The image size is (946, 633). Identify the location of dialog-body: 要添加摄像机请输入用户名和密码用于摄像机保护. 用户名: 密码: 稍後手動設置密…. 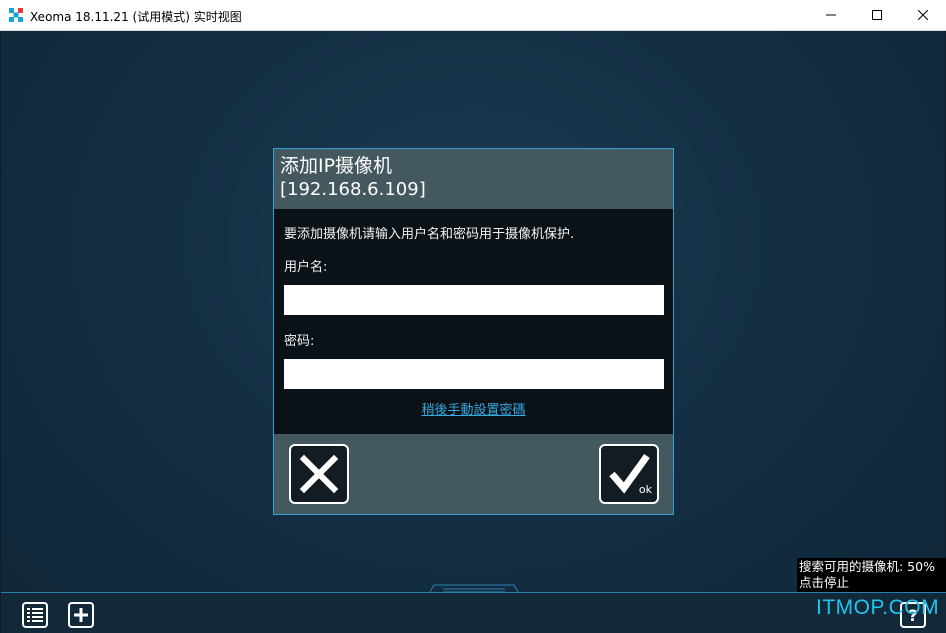
(473, 321).